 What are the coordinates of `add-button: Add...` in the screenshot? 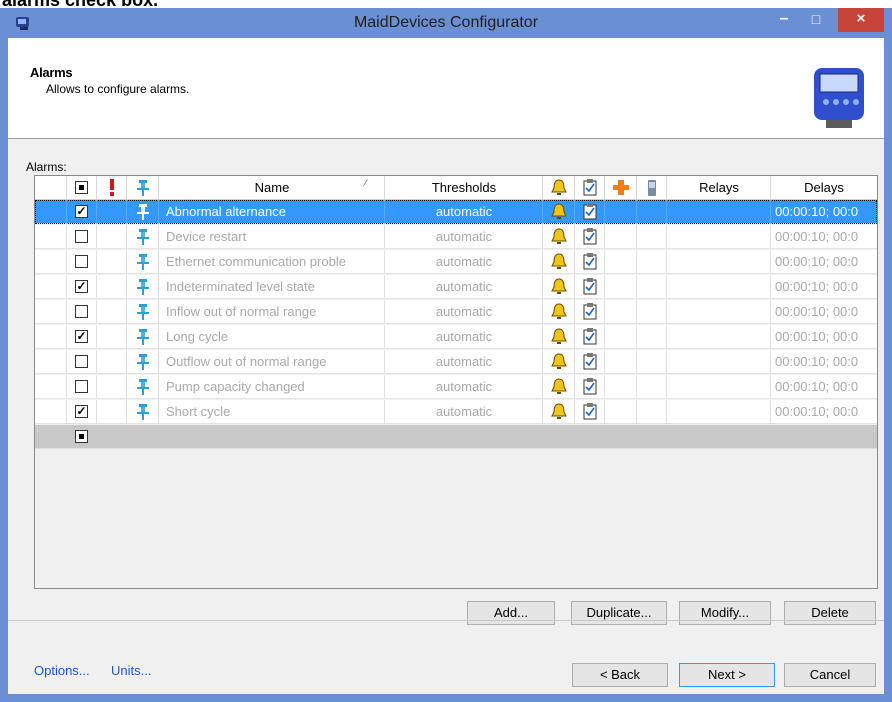 It's located at (511, 613).